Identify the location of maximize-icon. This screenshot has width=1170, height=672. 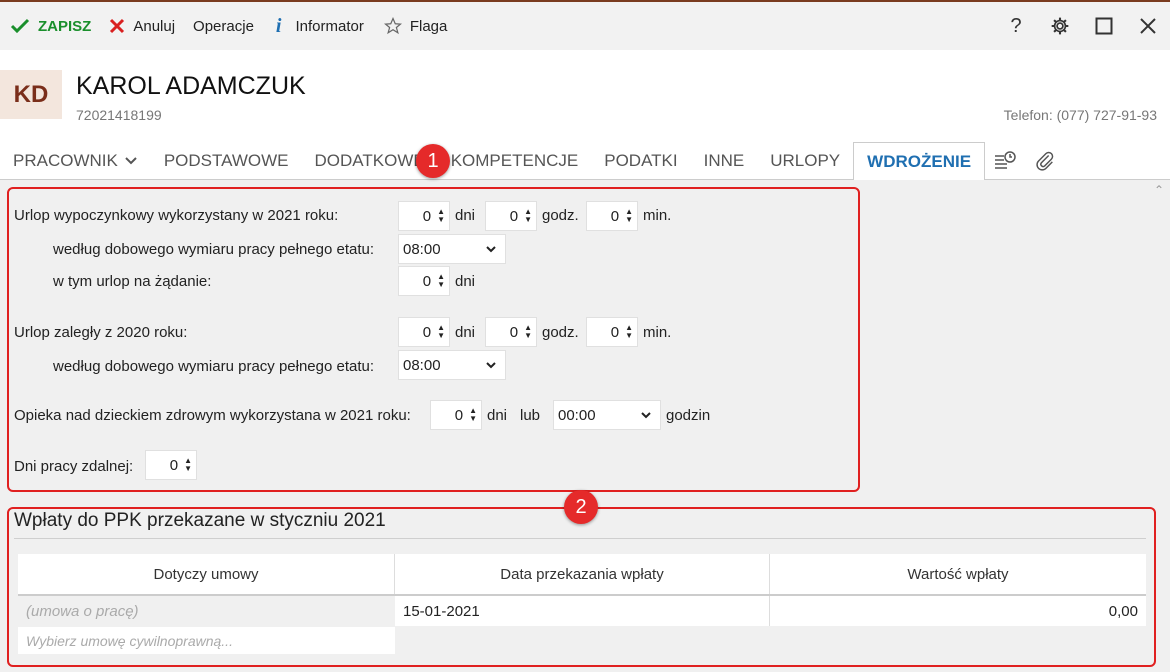
(1104, 26).